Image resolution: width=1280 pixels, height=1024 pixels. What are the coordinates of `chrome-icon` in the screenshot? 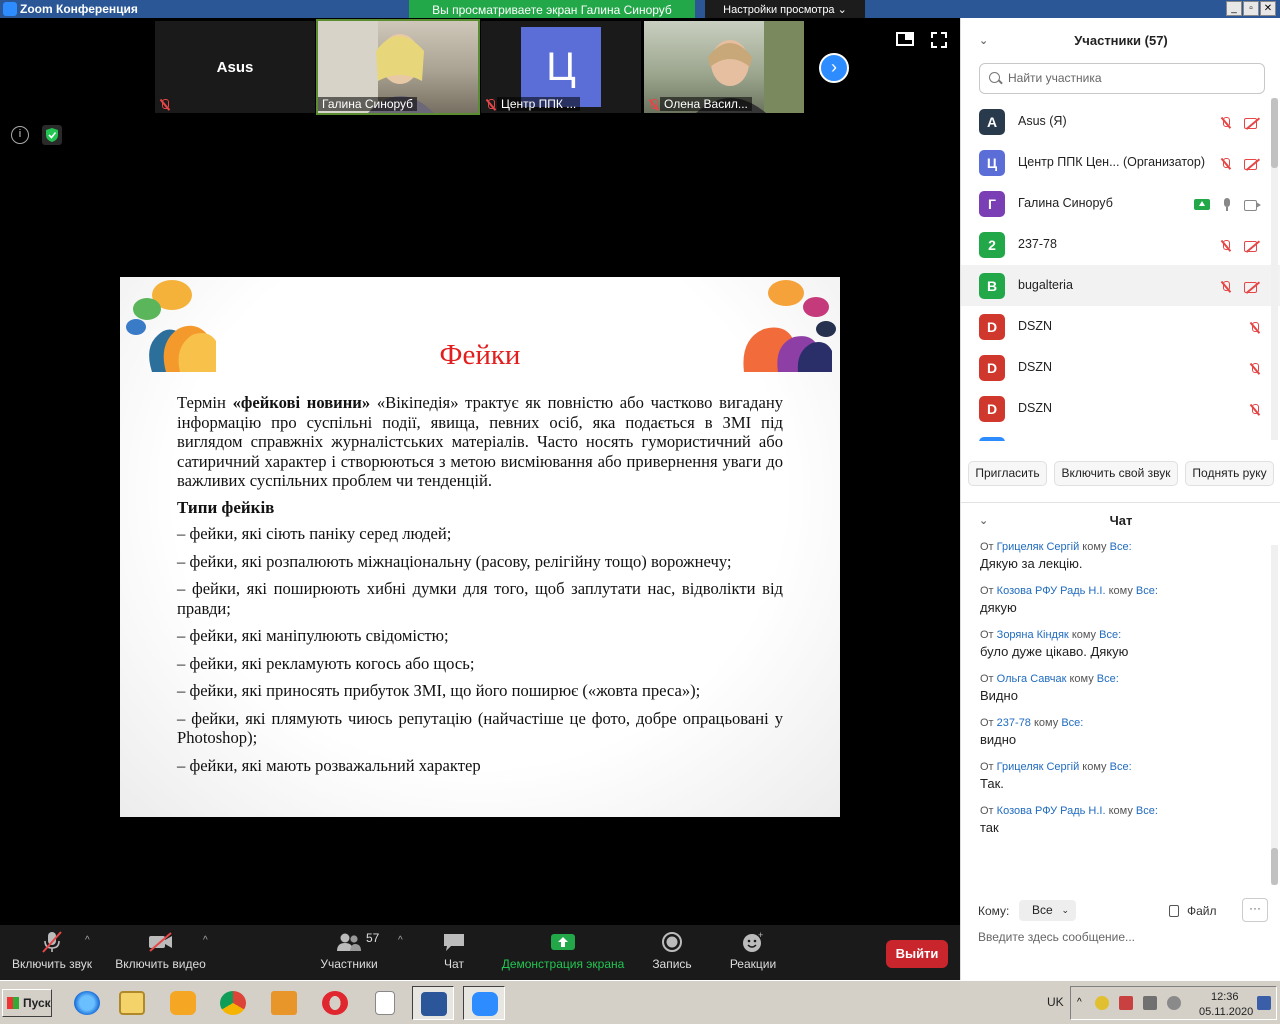 It's located at (233, 1003).